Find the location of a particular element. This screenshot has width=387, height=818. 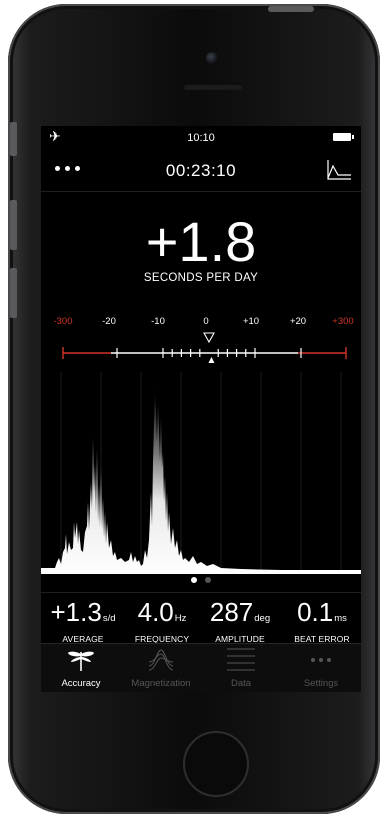

tab-settings: Settings is located at coordinates (321, 668).